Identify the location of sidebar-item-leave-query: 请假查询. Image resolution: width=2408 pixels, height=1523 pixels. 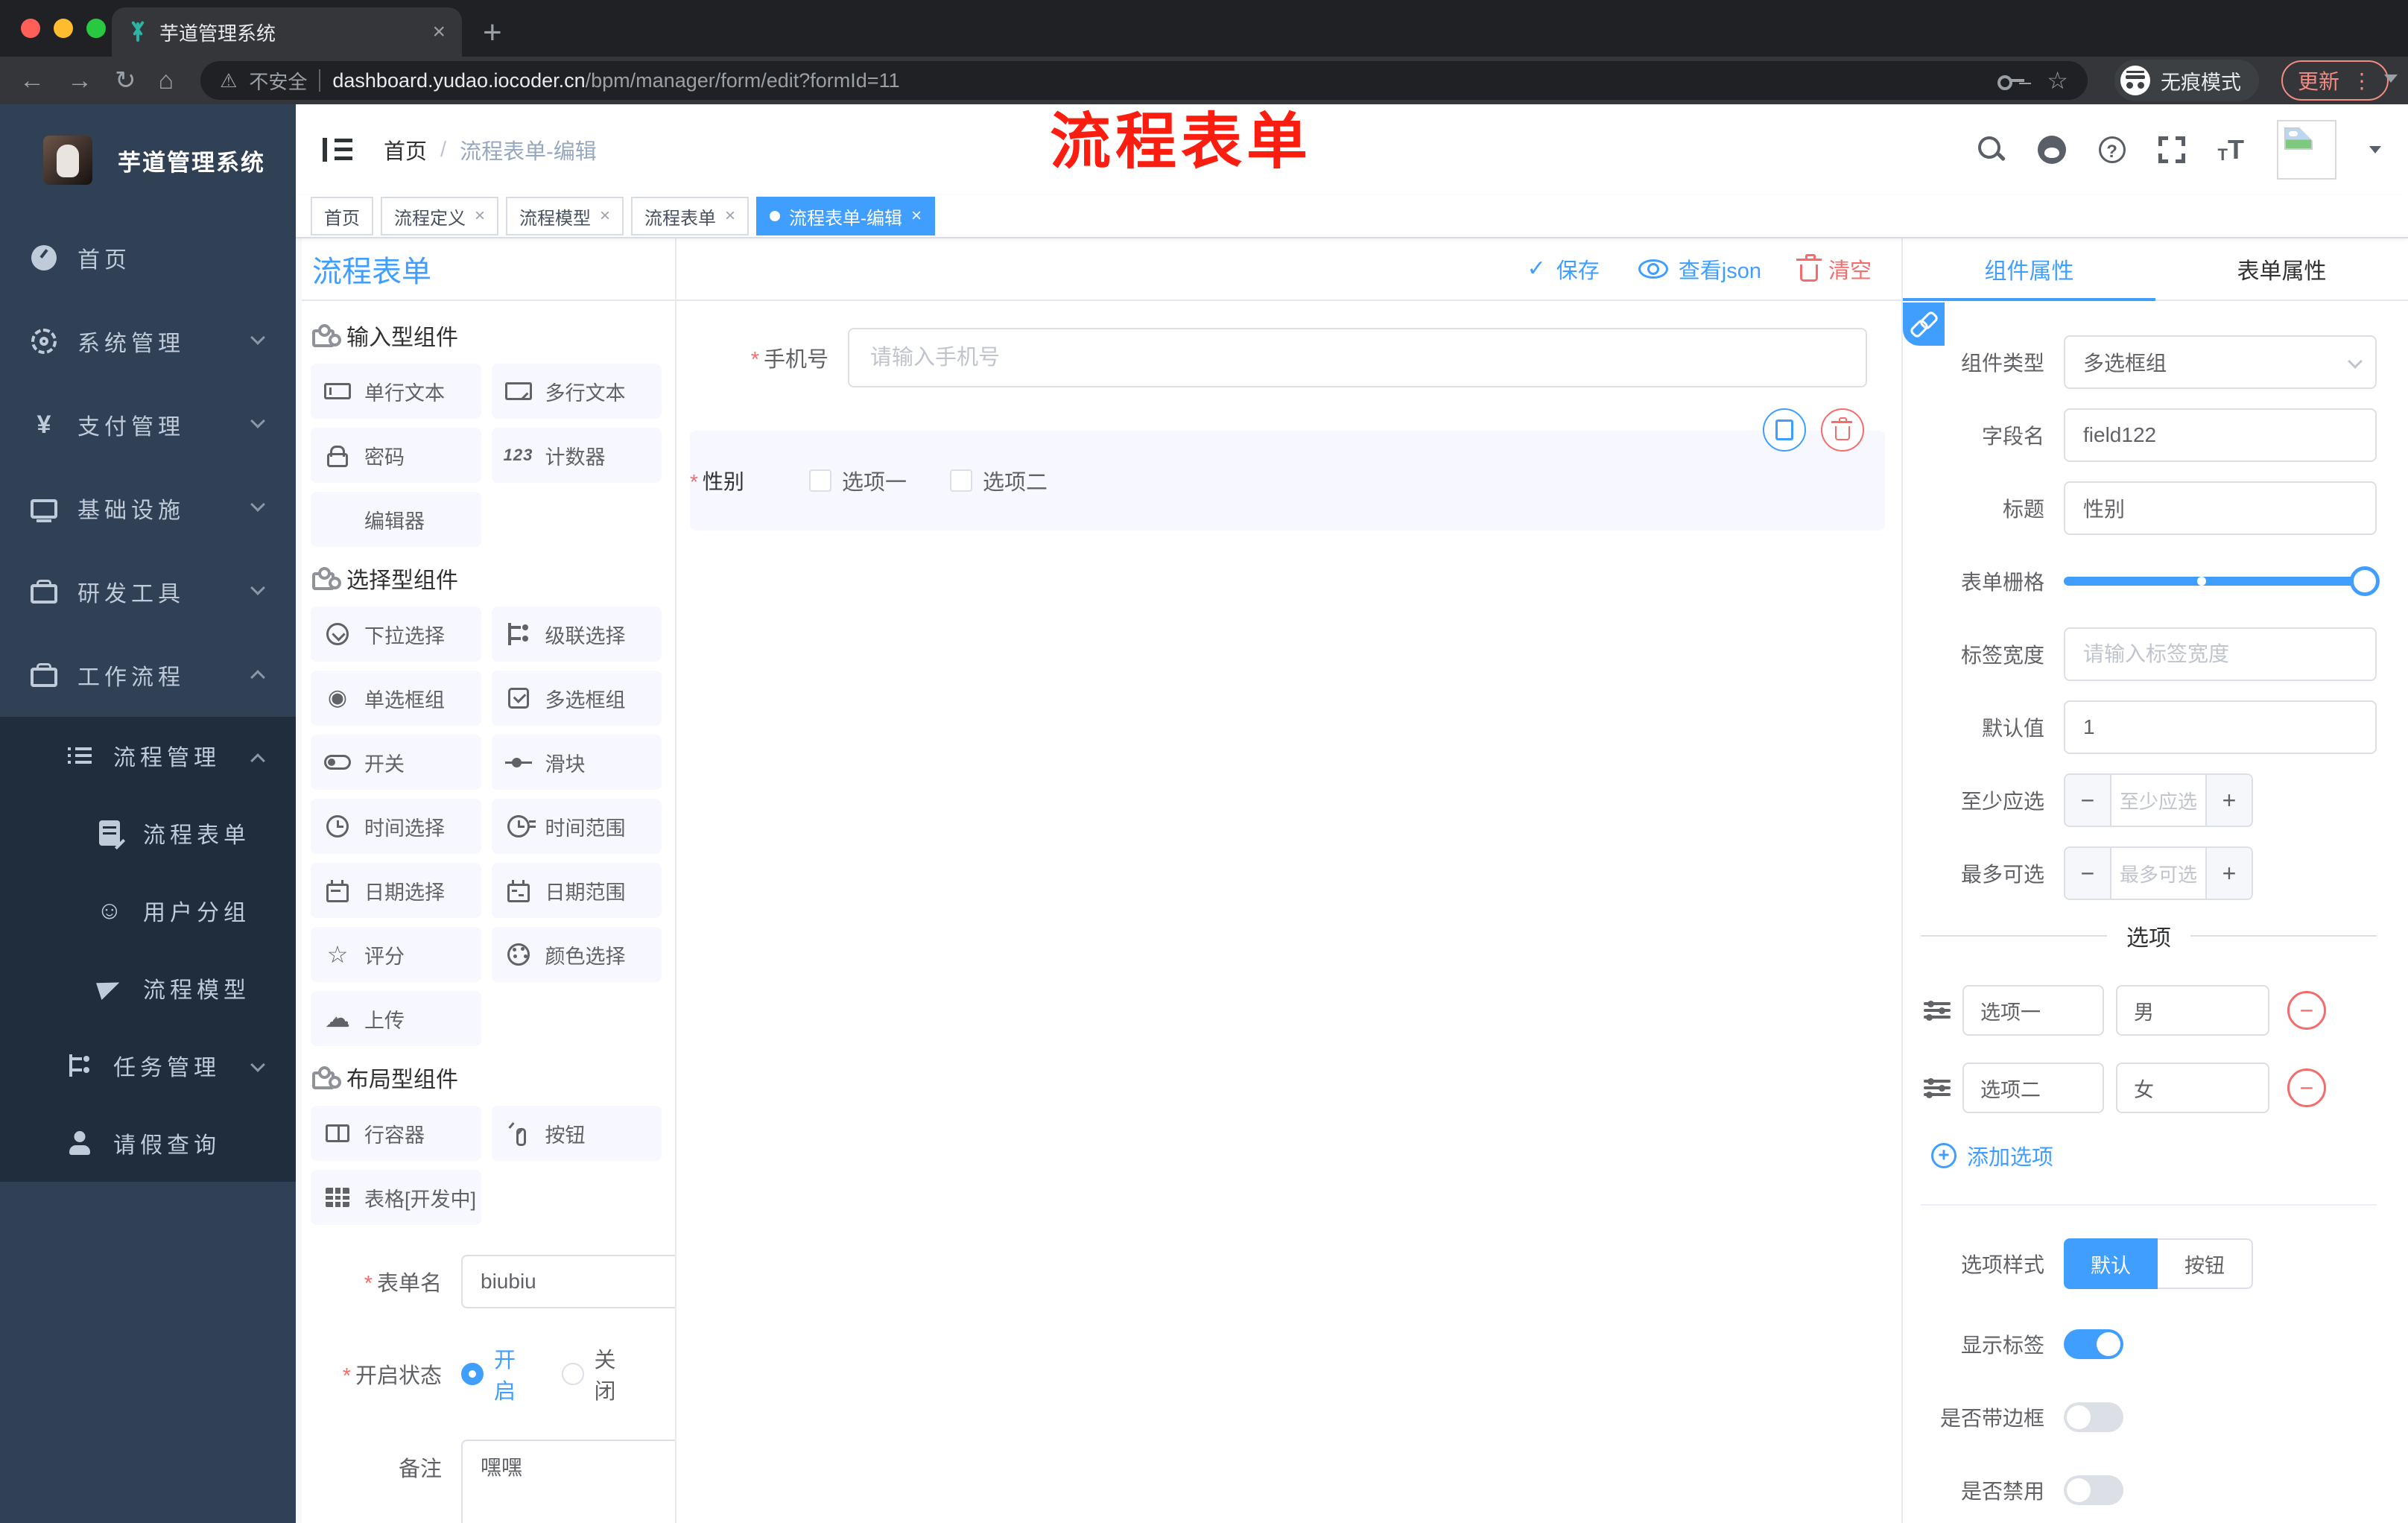
(148, 1143).